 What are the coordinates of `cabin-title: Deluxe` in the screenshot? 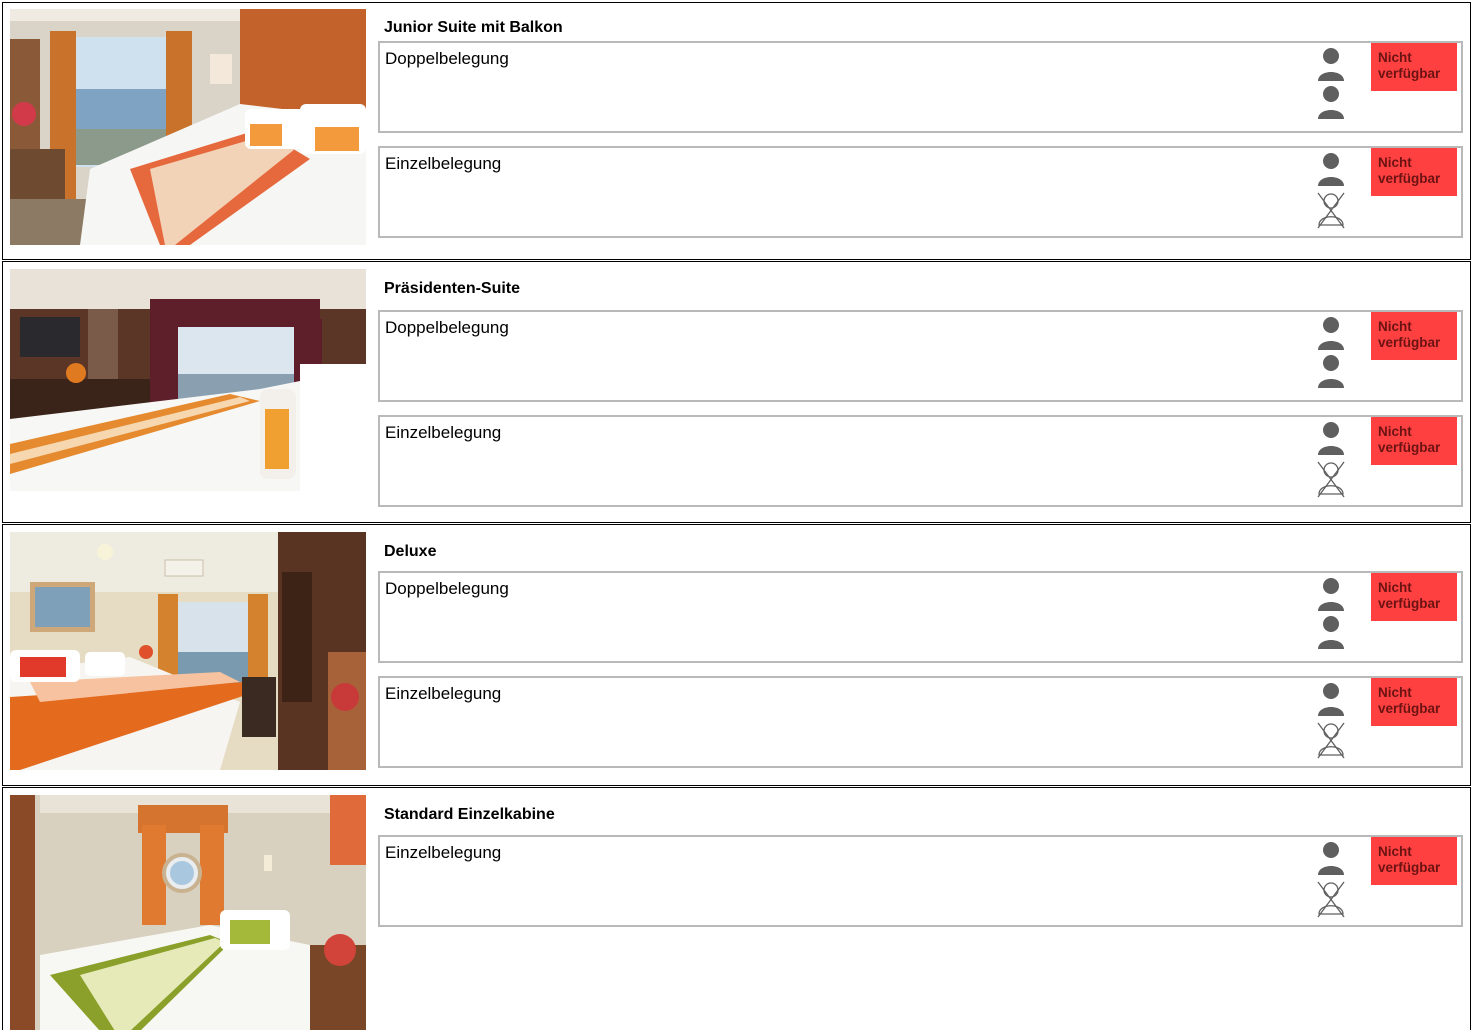 It's located at (410, 551).